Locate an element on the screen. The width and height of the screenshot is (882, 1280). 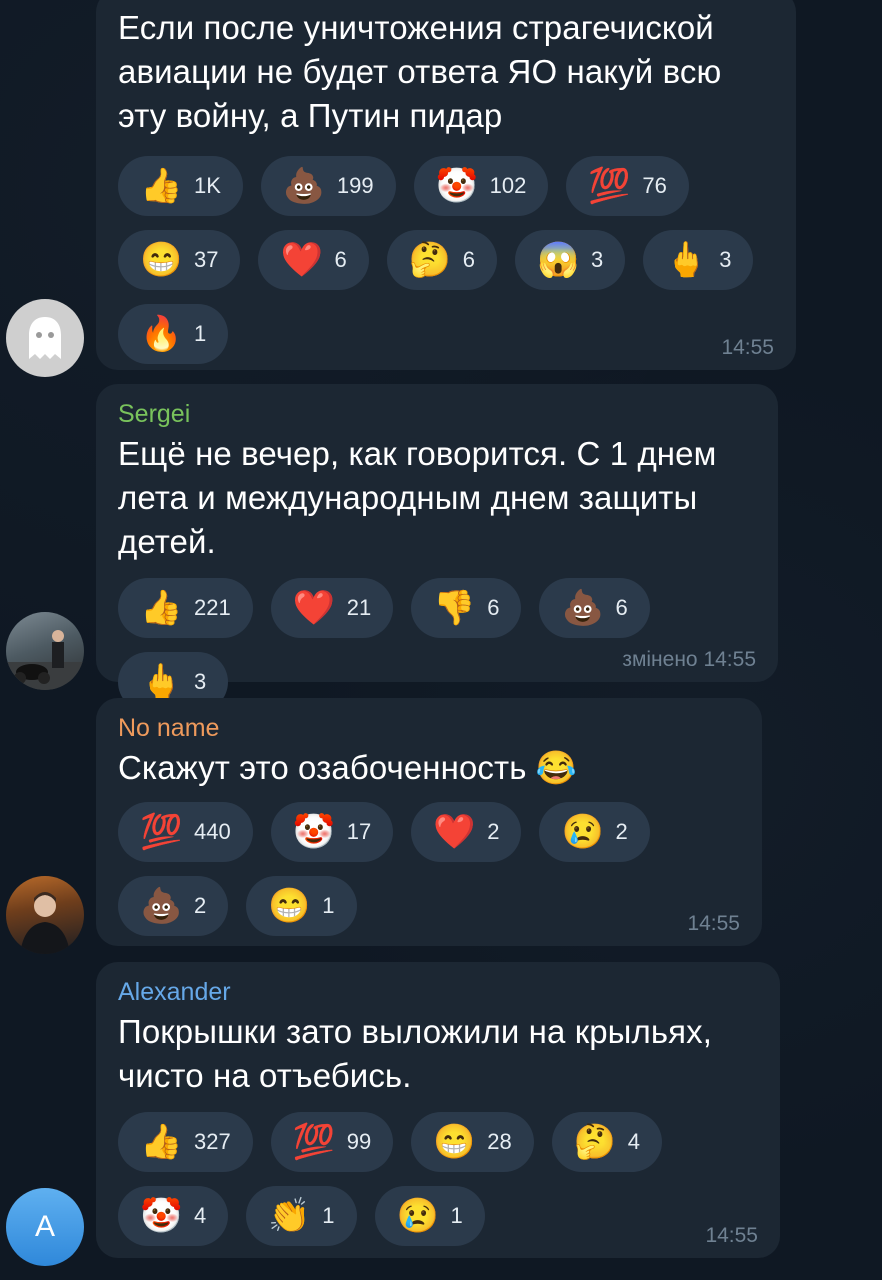
reaction-chip: 😁 37 is located at coordinates (179, 260).